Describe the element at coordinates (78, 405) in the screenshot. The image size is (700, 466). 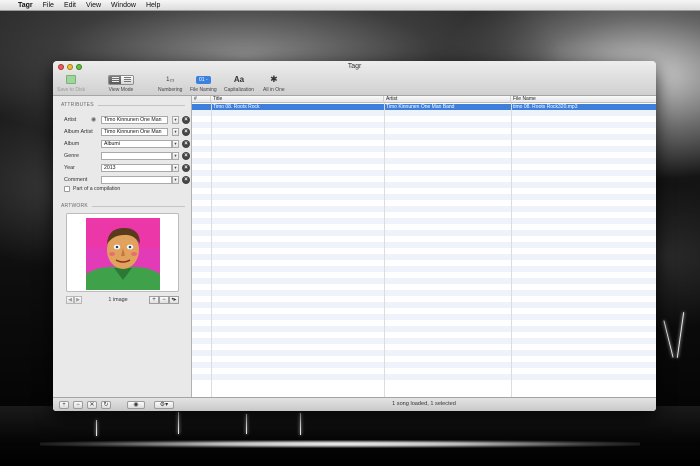
I see `remove-song-button: −` at that location.